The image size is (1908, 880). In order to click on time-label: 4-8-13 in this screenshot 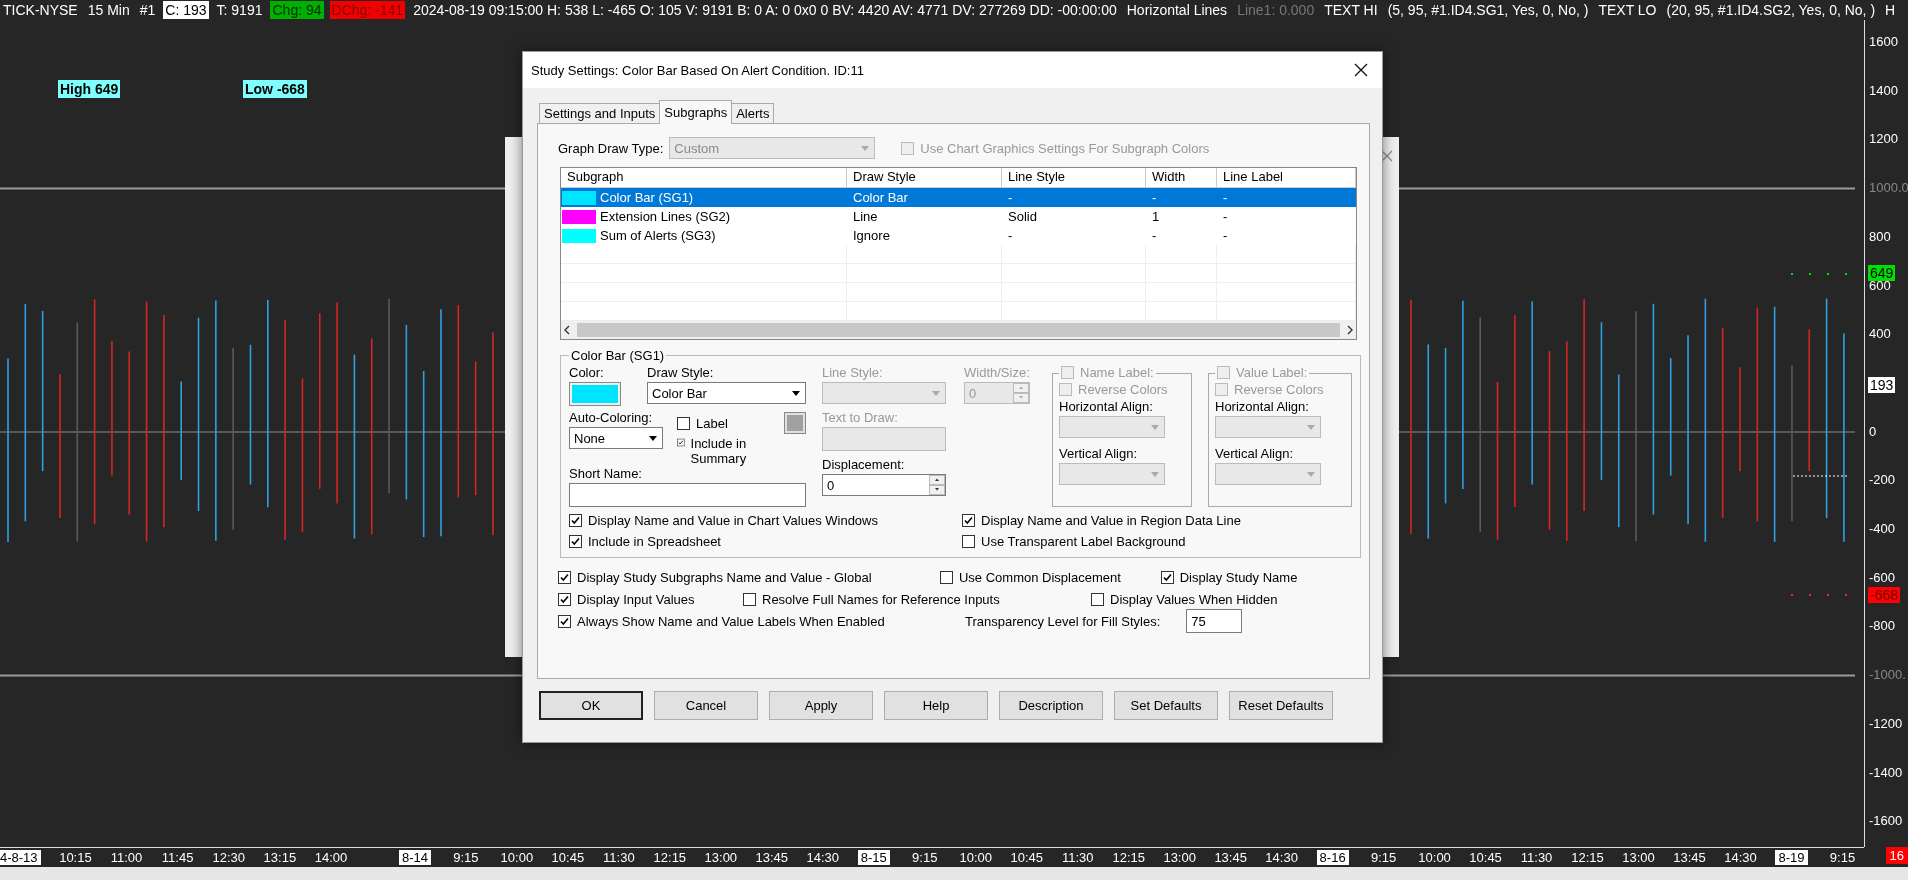, I will do `click(20, 857)`.